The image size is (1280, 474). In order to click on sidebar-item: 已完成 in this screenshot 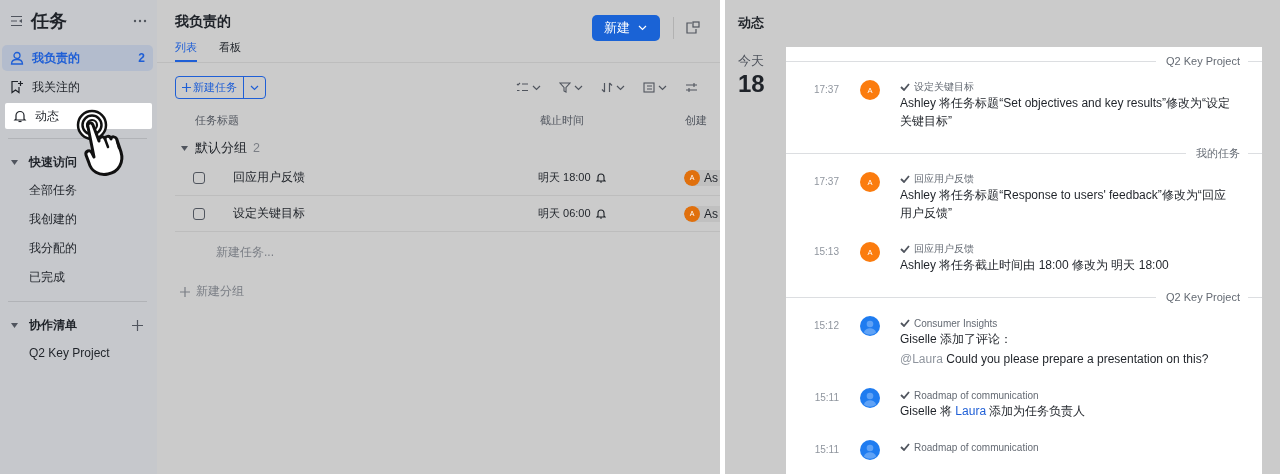, I will do `click(77, 277)`.